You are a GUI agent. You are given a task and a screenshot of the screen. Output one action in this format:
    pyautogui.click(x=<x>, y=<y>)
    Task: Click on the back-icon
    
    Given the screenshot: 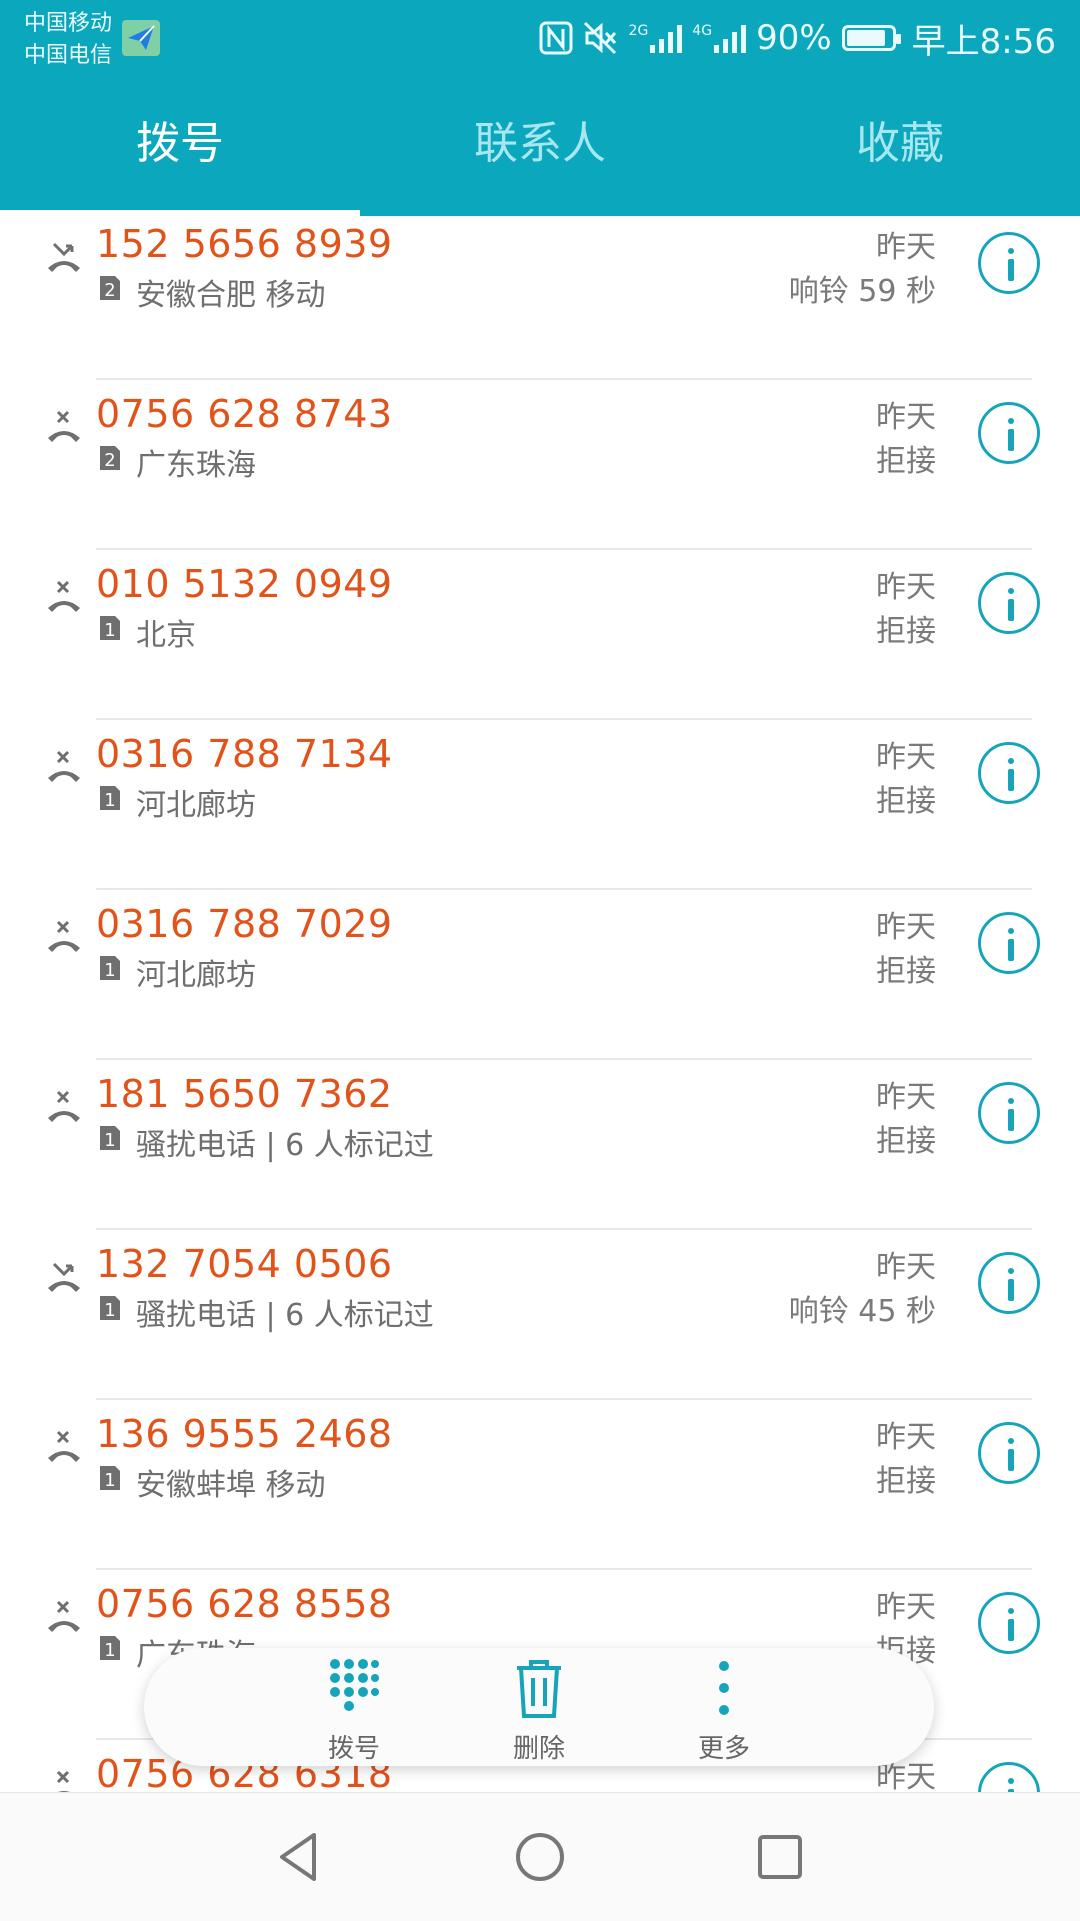 What is the action you would take?
    pyautogui.click(x=300, y=1857)
    